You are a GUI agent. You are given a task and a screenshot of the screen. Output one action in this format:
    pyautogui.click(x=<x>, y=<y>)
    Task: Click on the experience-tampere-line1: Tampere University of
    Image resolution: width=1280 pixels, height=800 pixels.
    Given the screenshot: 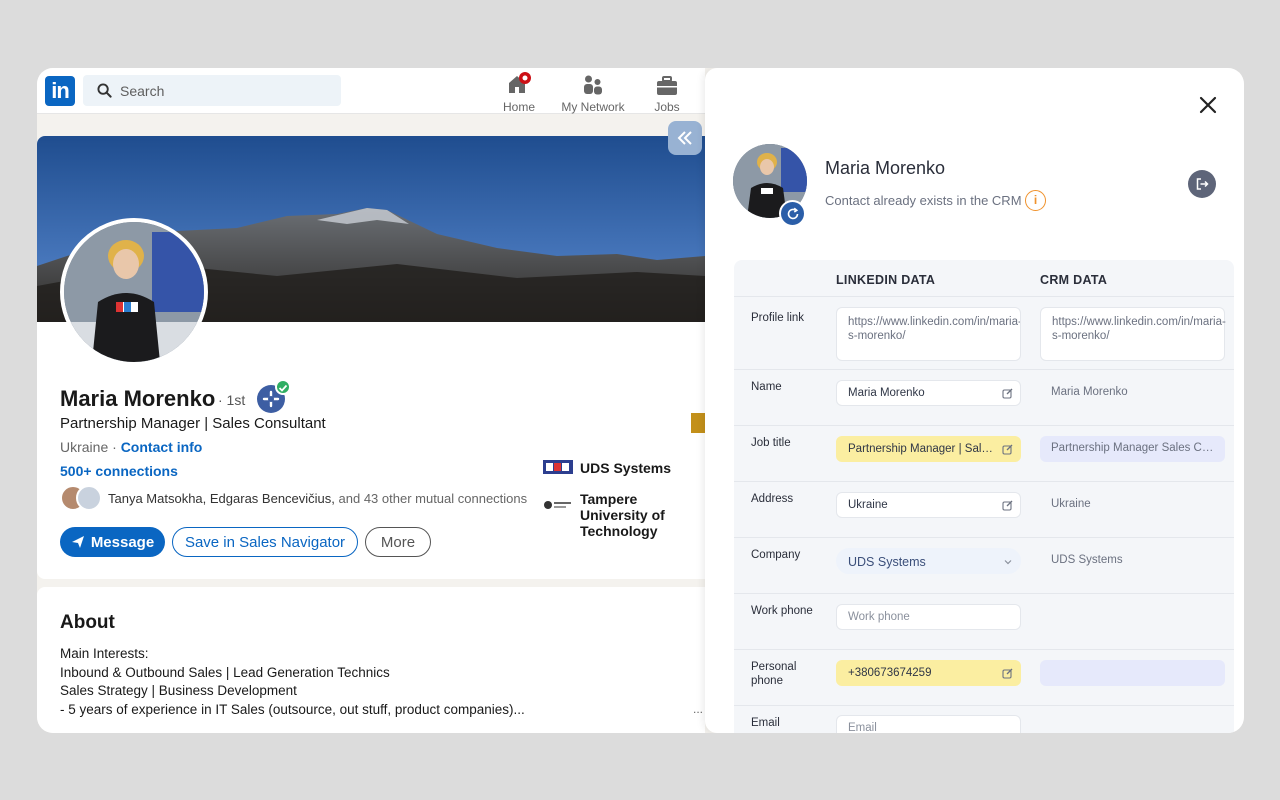 What is the action you would take?
    pyautogui.click(x=622, y=507)
    